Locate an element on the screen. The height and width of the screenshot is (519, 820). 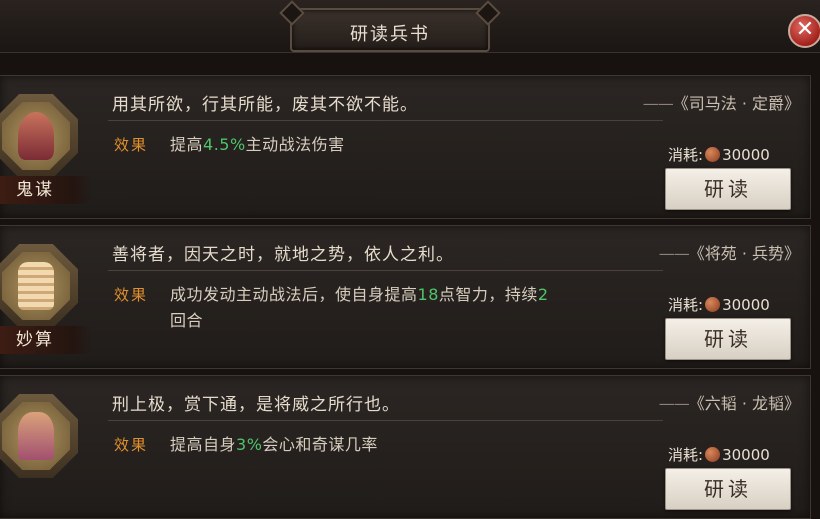
scroll-icon is located at coordinates (39, 286).